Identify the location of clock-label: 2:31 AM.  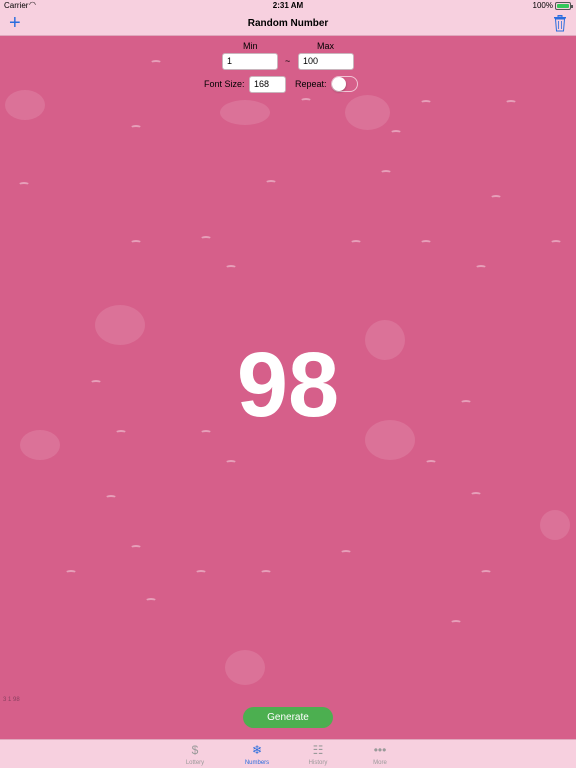
(288, 5).